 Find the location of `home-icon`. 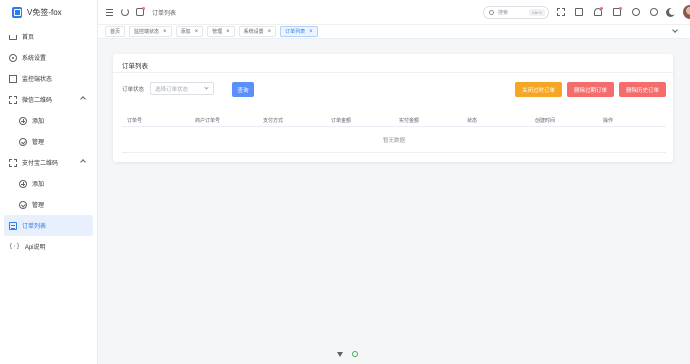

home-icon is located at coordinates (13, 37).